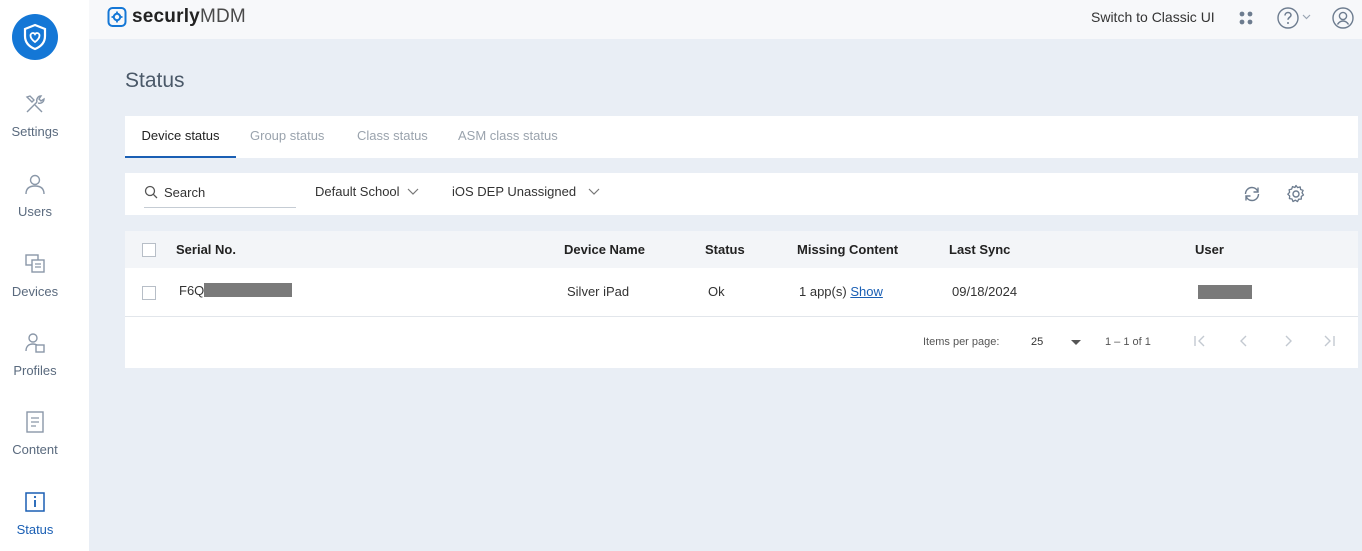 This screenshot has height=551, width=1362. Describe the element at coordinates (220, 192) in the screenshot. I see `search-input: Search` at that location.